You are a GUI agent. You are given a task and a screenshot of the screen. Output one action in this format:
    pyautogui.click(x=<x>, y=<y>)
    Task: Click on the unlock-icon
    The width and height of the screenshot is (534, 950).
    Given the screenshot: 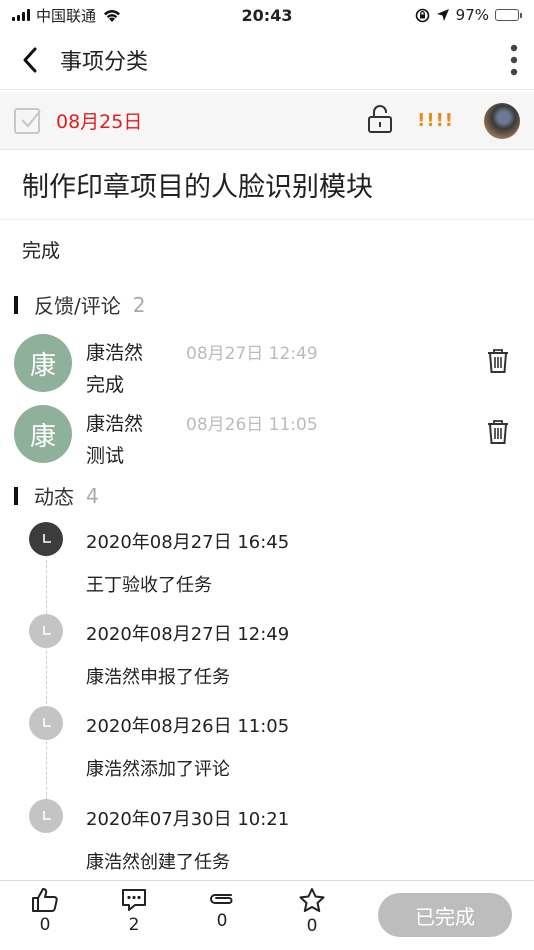 What is the action you would take?
    pyautogui.click(x=380, y=118)
    